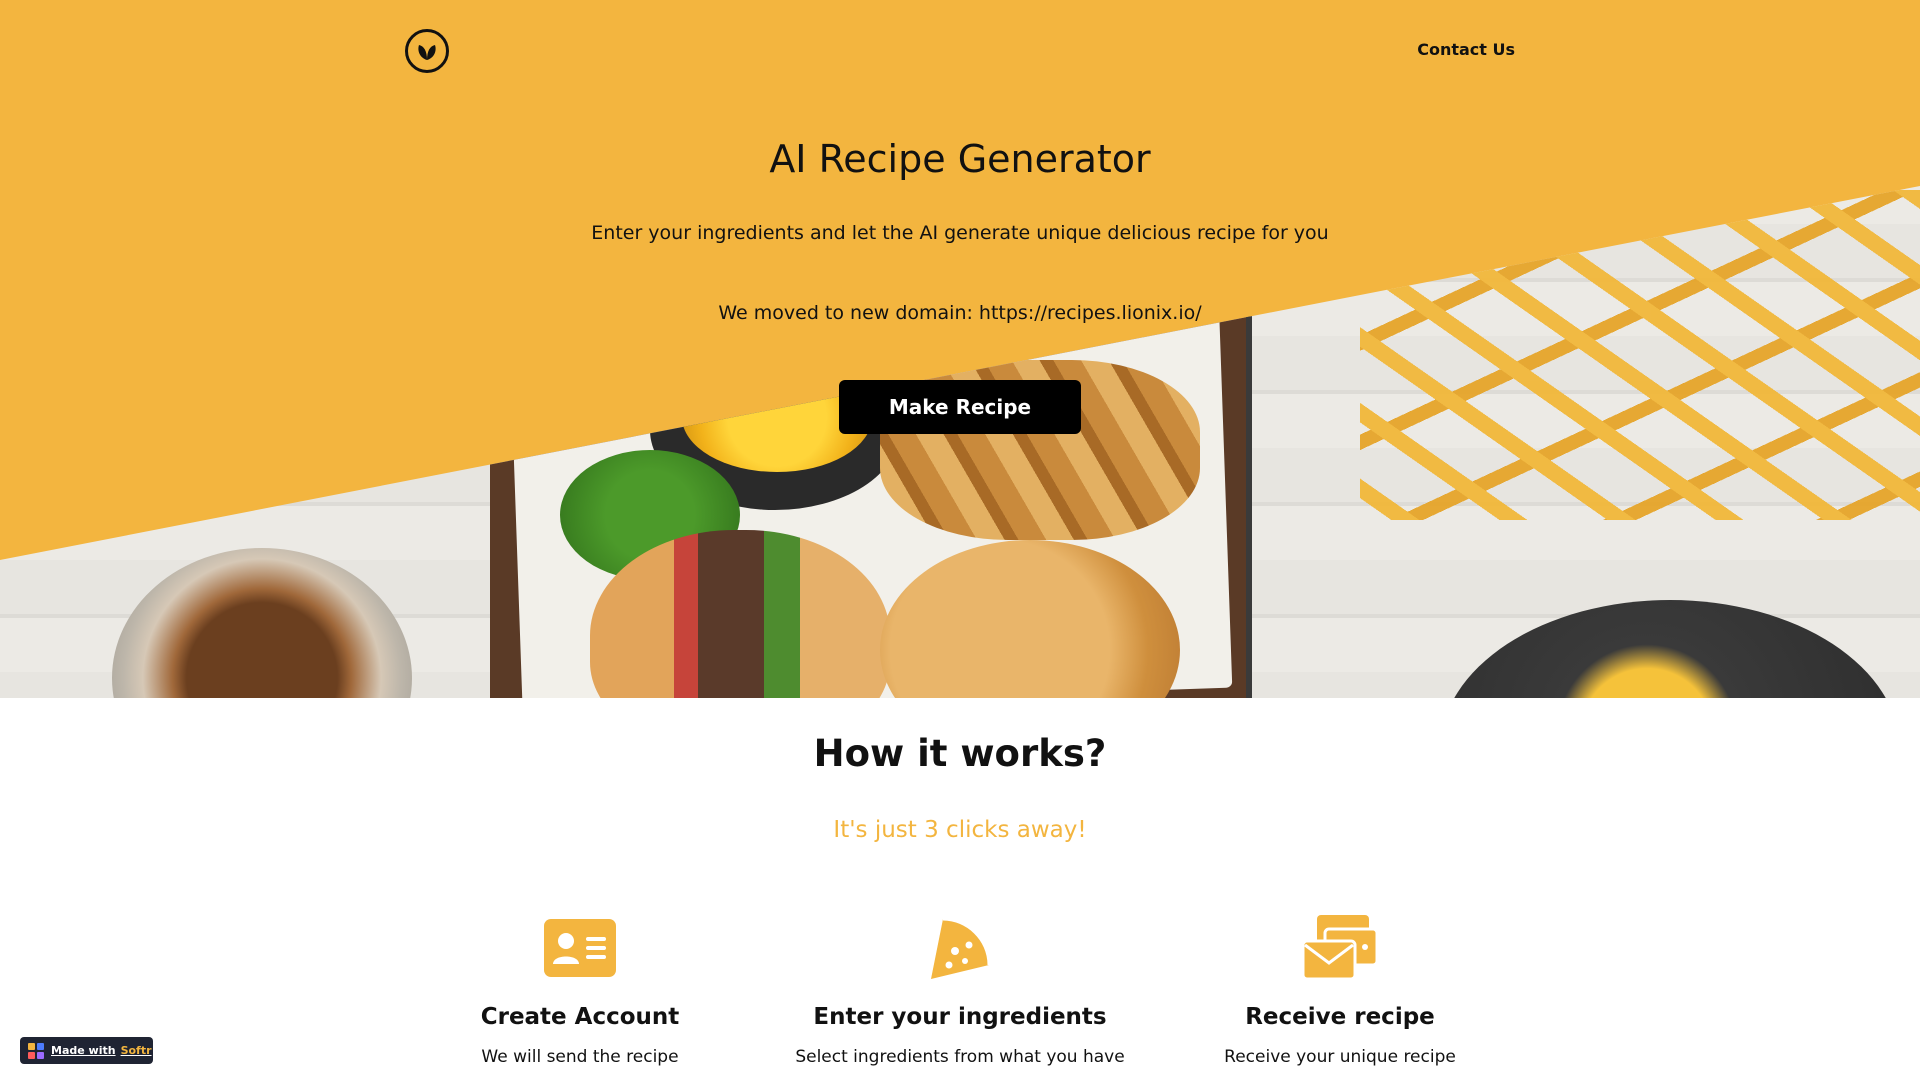 The height and width of the screenshot is (1080, 1920). I want to click on table-divider, so click(1249, 442).